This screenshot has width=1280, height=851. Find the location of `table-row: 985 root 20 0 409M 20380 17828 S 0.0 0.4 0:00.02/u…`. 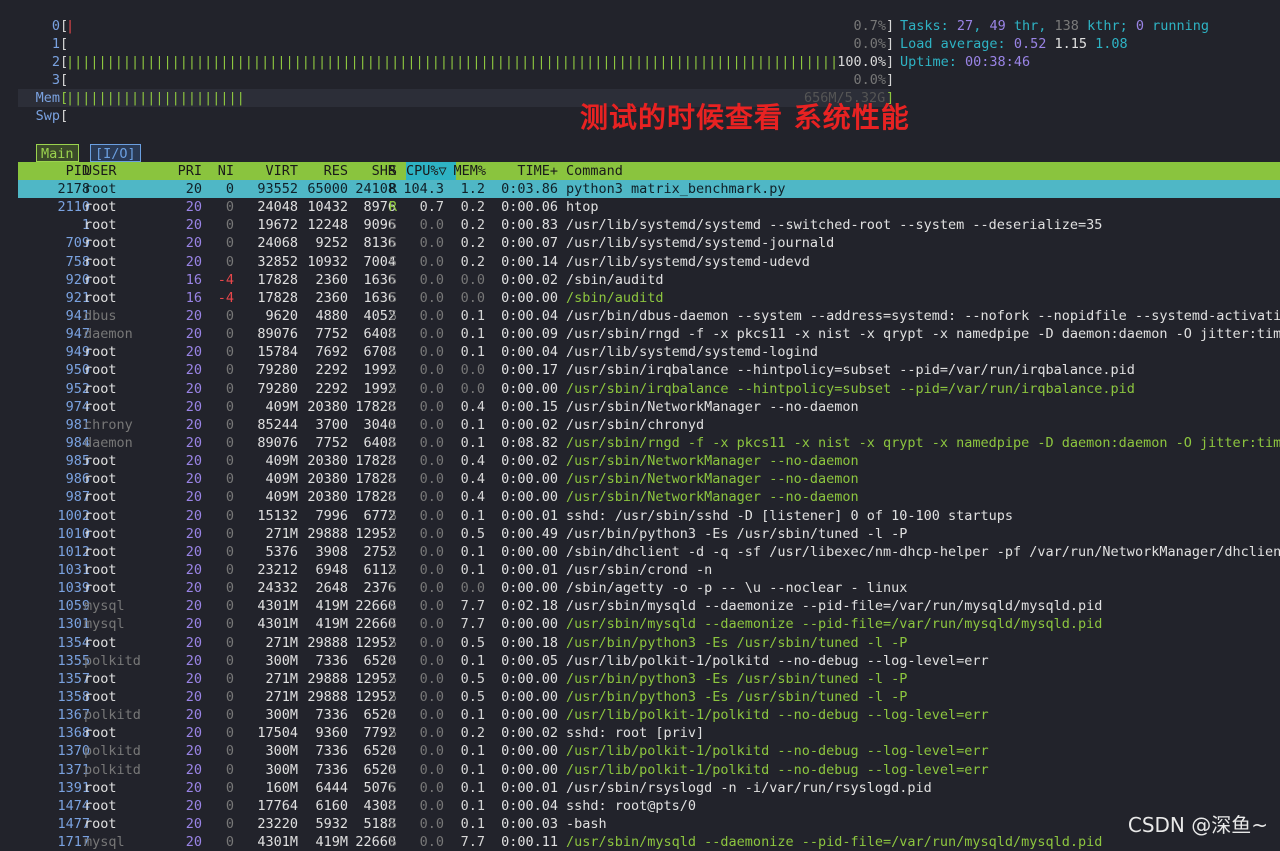

table-row: 985 root 20 0 409M 20380 17828 S 0.0 0.4 0:00.02/u… is located at coordinates (649, 461).